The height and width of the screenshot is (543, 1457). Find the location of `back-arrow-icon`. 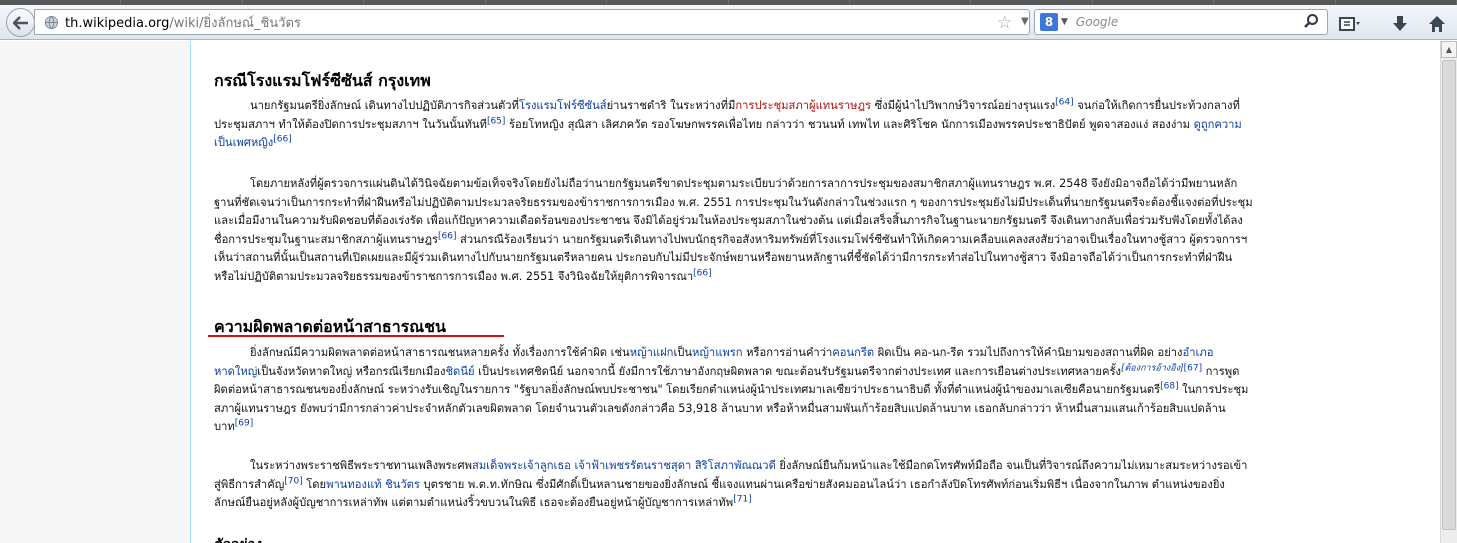

back-arrow-icon is located at coordinates (20, 22).